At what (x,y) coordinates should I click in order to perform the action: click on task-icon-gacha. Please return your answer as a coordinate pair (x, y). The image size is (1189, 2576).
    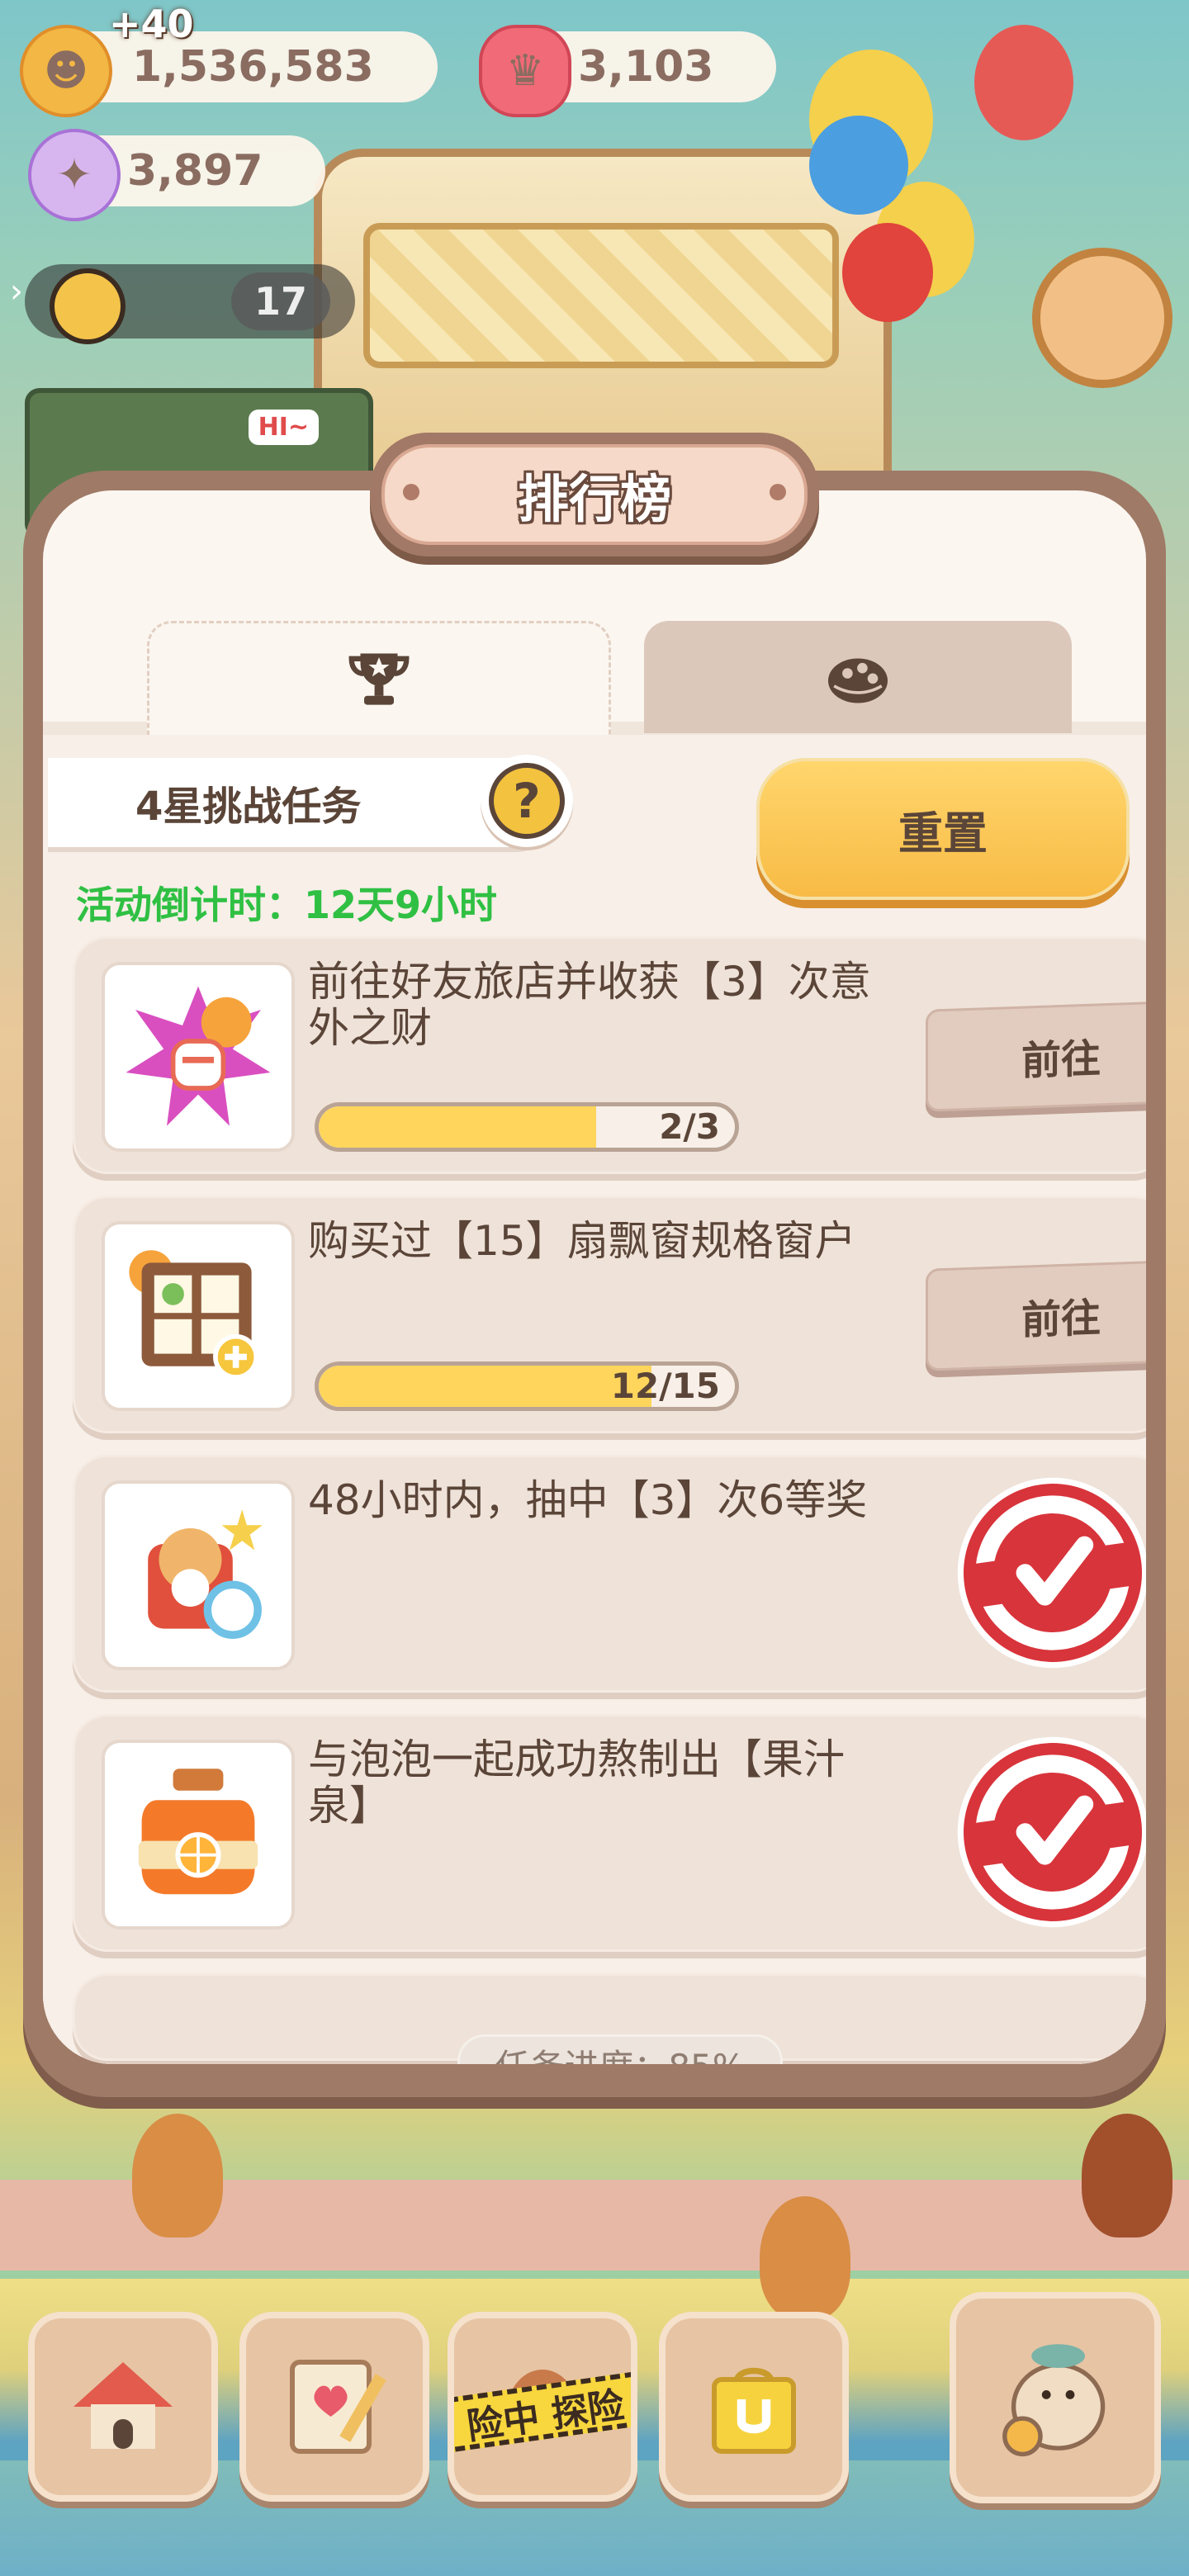
    Looking at the image, I should click on (198, 1575).